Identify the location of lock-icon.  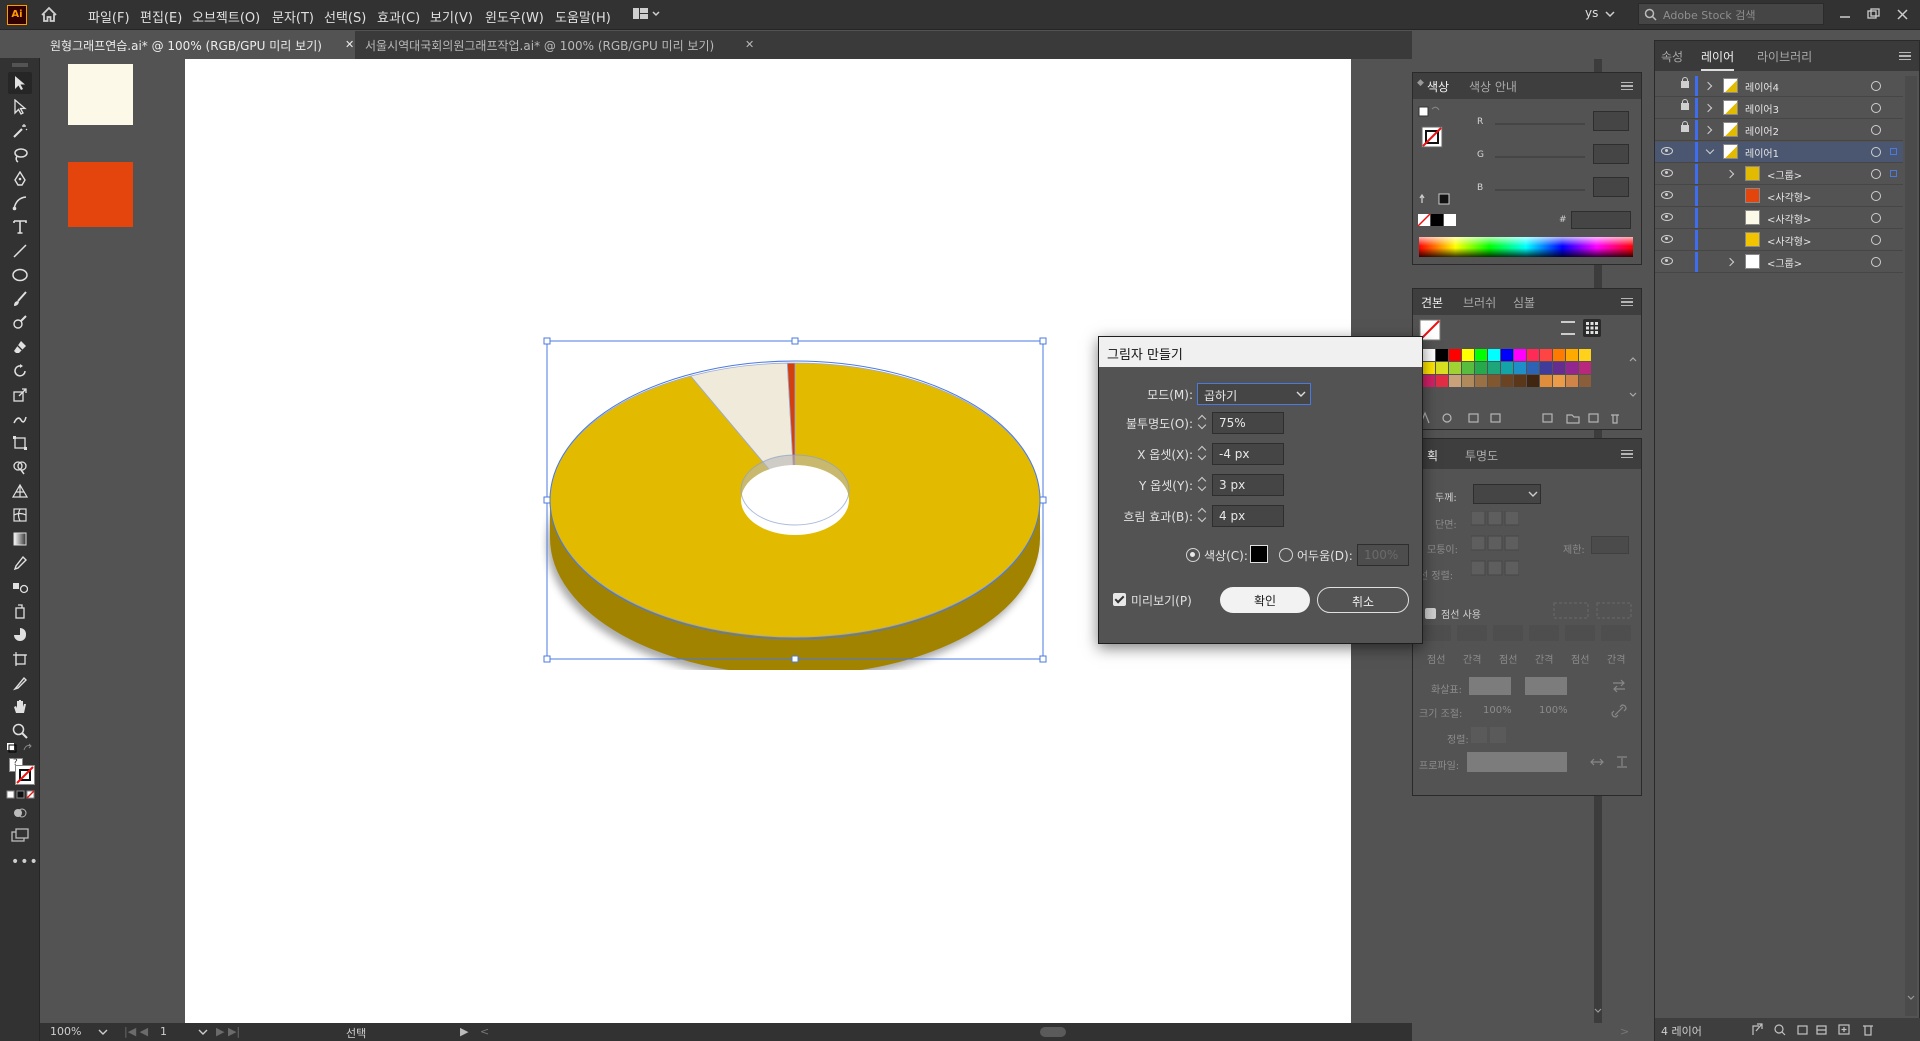
(1685, 126).